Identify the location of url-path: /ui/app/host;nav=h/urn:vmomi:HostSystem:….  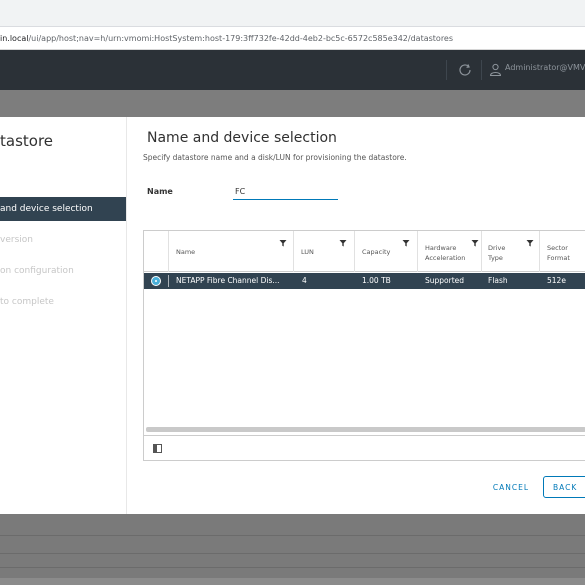
(241, 38).